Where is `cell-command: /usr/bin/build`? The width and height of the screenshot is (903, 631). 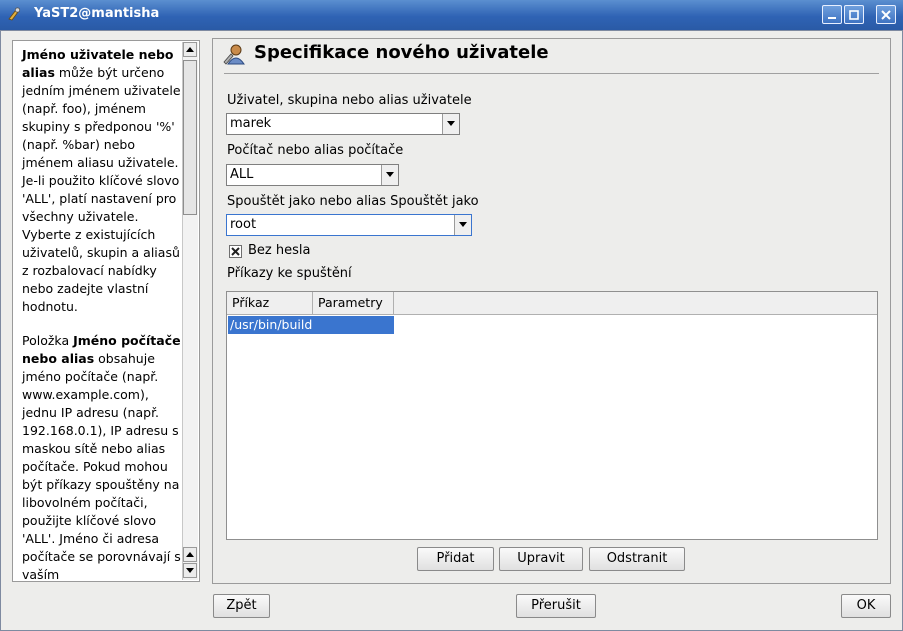 cell-command: /usr/bin/build is located at coordinates (271, 324).